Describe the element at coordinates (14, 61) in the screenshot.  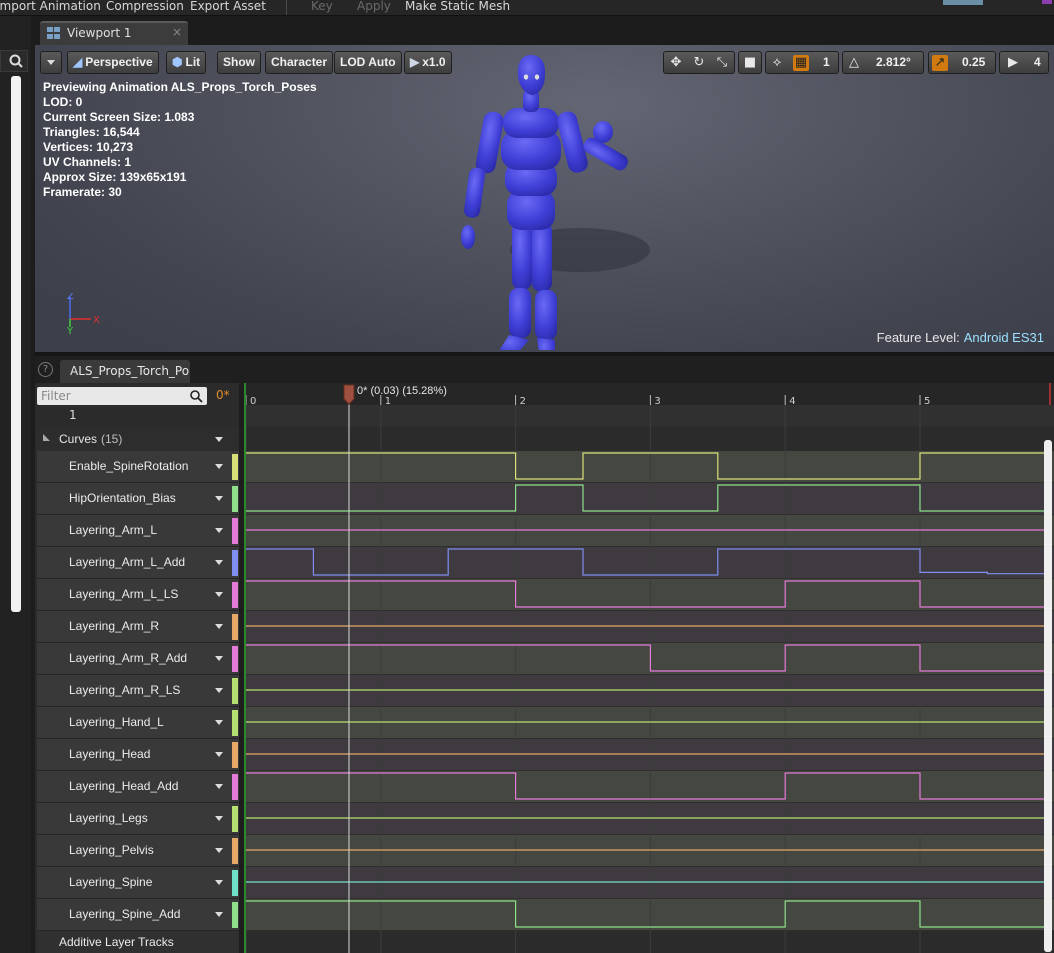
I see `search-button` at that location.